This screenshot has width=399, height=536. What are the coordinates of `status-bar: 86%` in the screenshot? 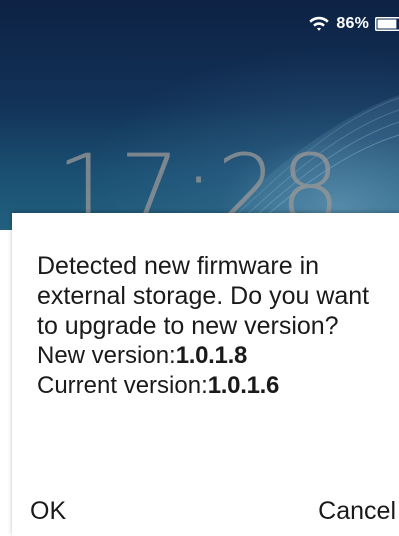 It's located at (353, 24).